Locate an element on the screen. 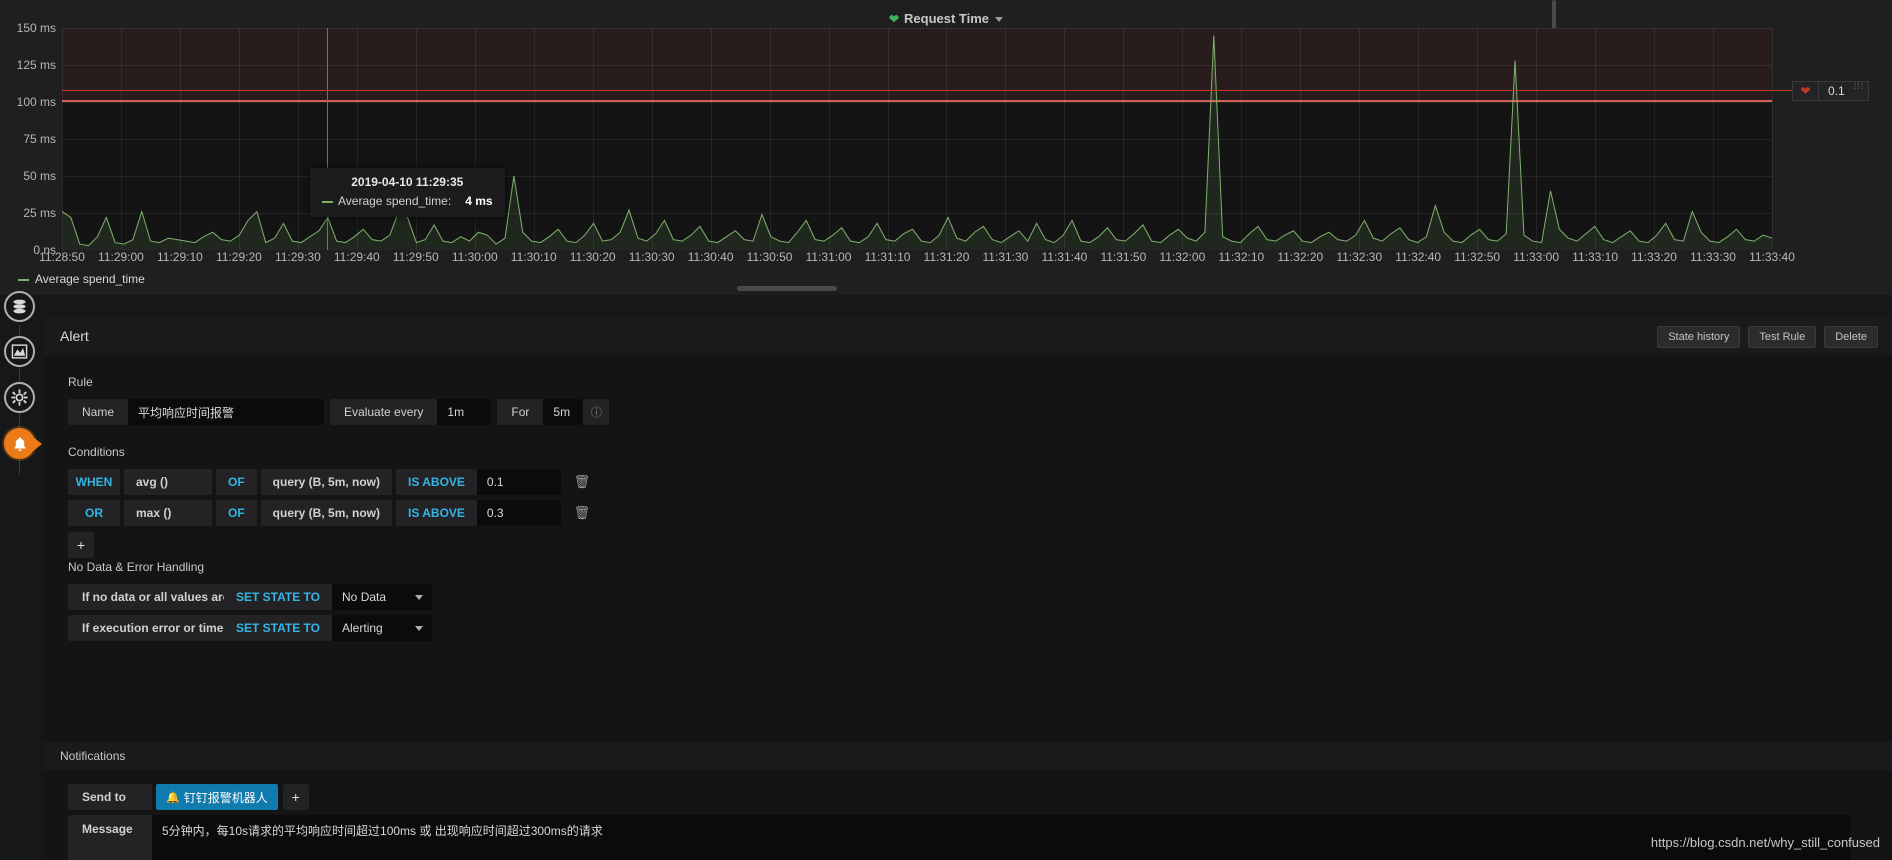 This screenshot has width=1892, height=860. x-axis-tick: 11:33:20 is located at coordinates (1654, 257).